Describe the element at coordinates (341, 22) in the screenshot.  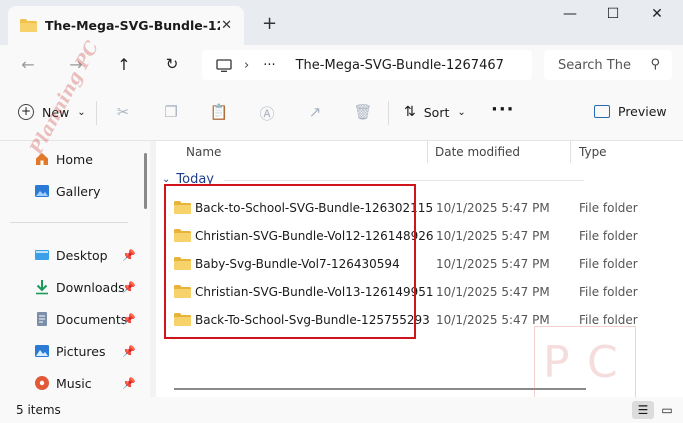
I see `title-bar: The-Mega-SVG-Bundle-126746 ✕ + — ☐ ✕` at that location.